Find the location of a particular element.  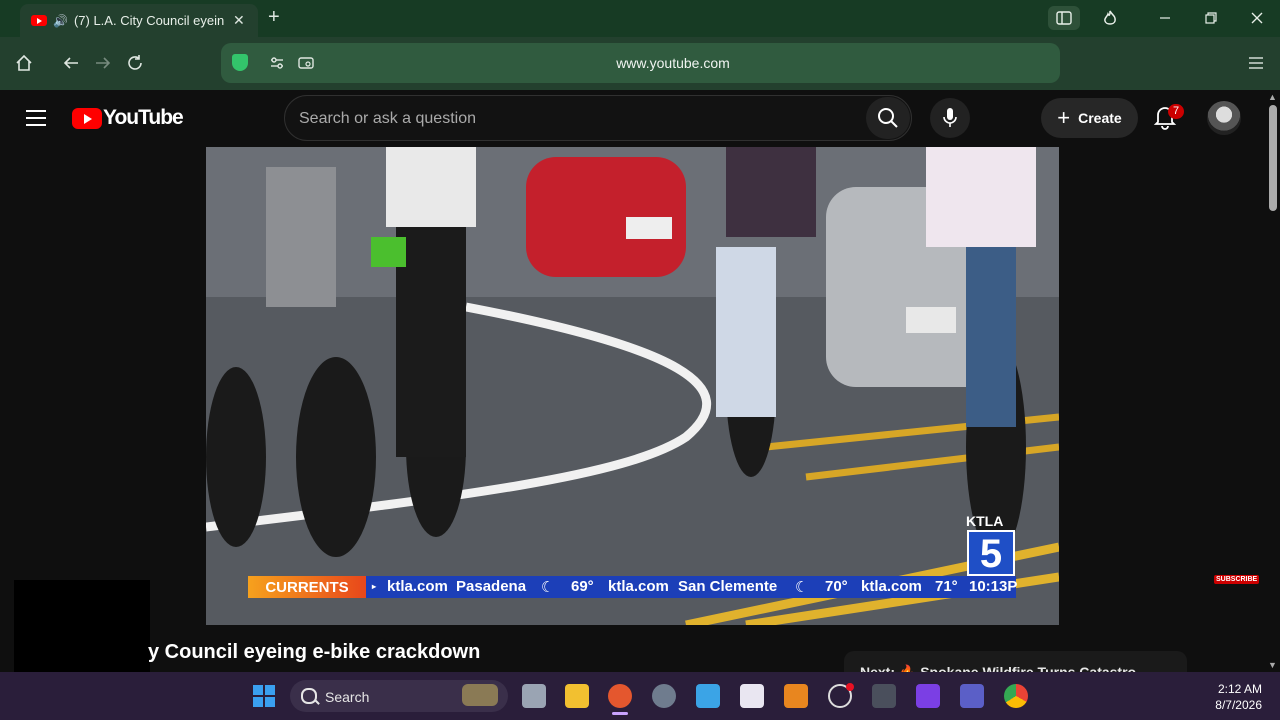

youtube-logo-icon is located at coordinates (87, 118).